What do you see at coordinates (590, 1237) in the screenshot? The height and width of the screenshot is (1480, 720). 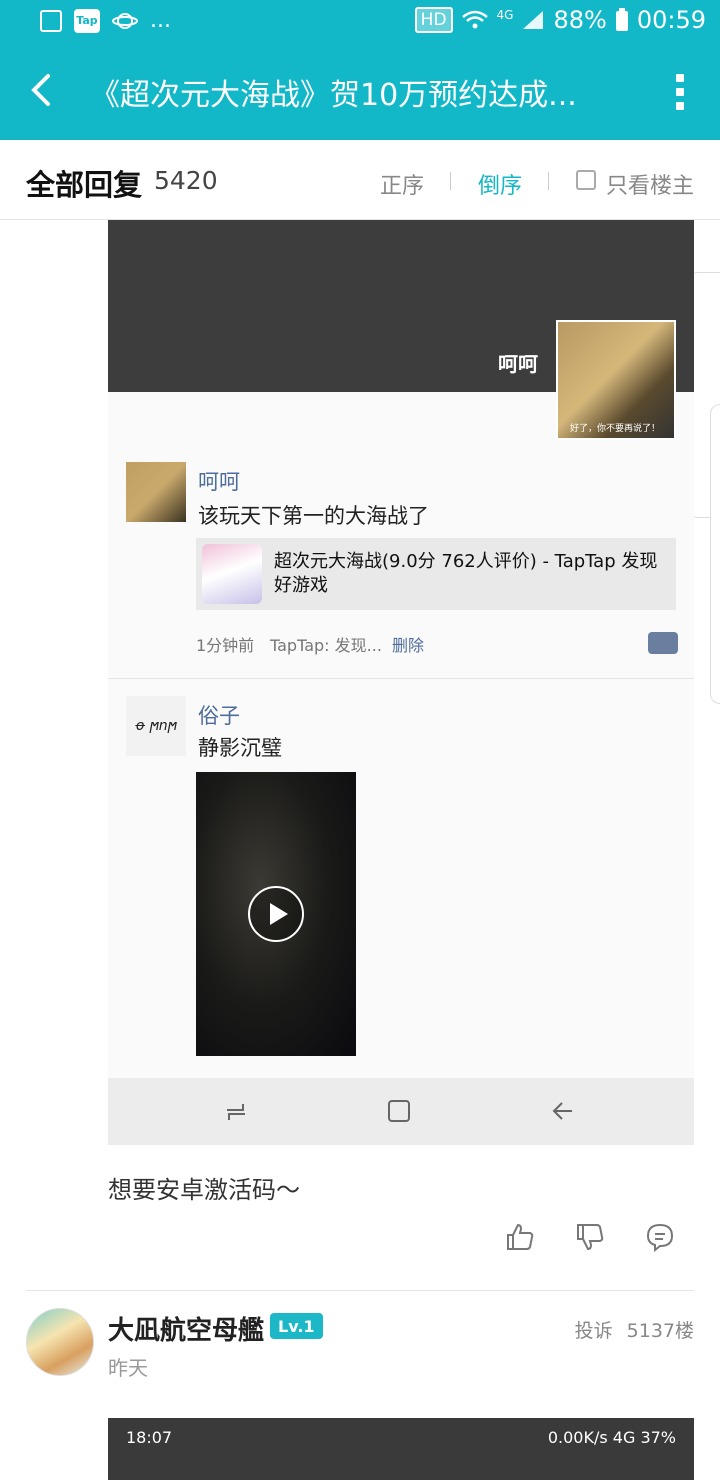 I see `thumbs-down-icon` at bounding box center [590, 1237].